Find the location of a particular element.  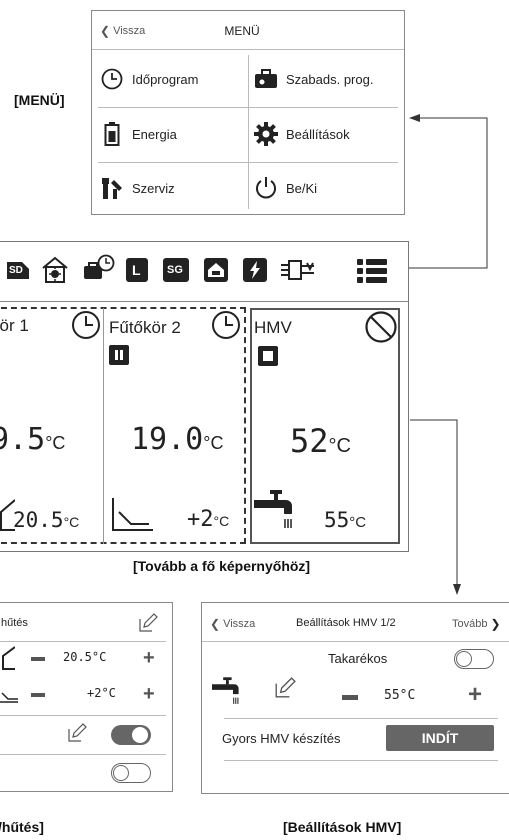

sun-house-icon is located at coordinates (55, 272).